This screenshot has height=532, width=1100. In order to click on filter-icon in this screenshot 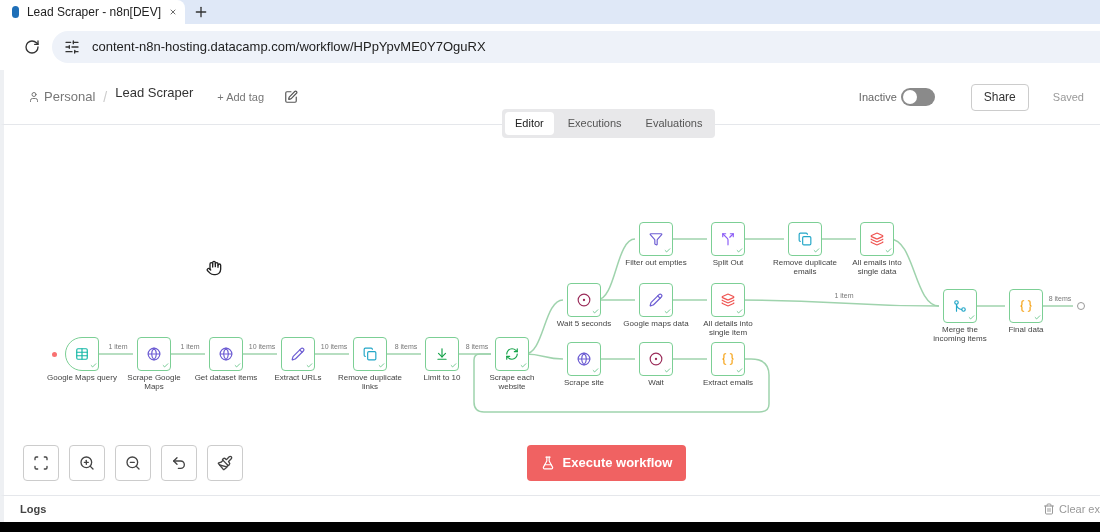, I will do `click(656, 239)`.